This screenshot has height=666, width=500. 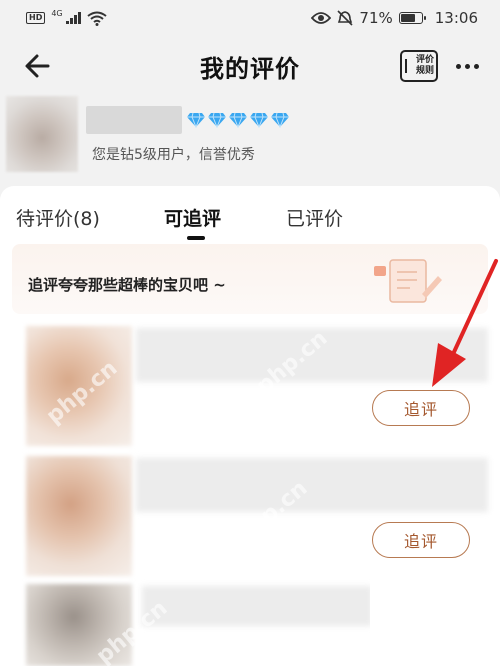 What do you see at coordinates (73, 18) in the screenshot?
I see `signal-icon` at bounding box center [73, 18].